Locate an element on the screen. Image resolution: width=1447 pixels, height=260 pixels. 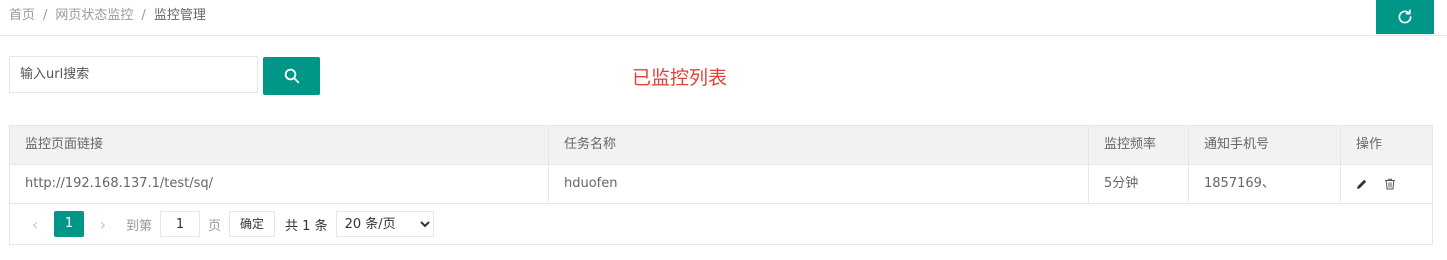
list-title: 已监控列表 is located at coordinates (680, 78).